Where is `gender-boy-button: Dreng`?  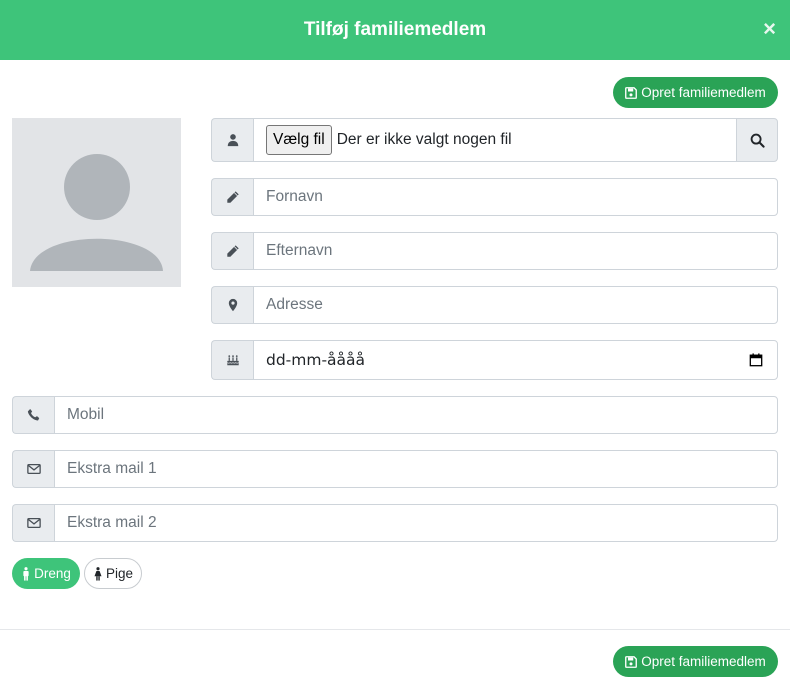
gender-boy-button: Dreng is located at coordinates (46, 573).